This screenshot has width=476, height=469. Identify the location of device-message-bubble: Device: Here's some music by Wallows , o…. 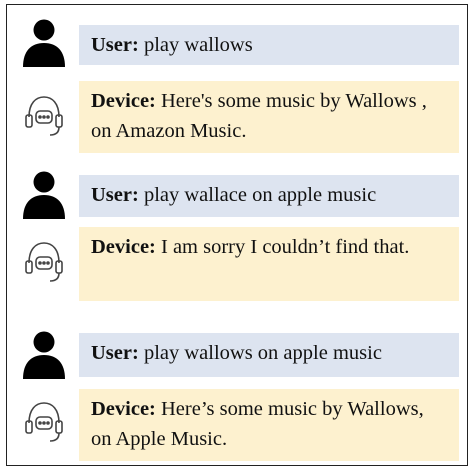
(269, 117).